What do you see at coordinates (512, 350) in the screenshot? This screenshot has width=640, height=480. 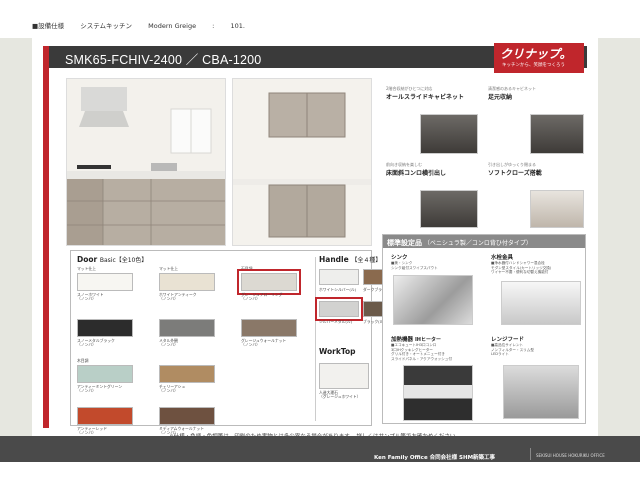 I see `hood-desc: ■高品位サイレント ノンフィルター・スリム型 LEDライト` at bounding box center [512, 350].